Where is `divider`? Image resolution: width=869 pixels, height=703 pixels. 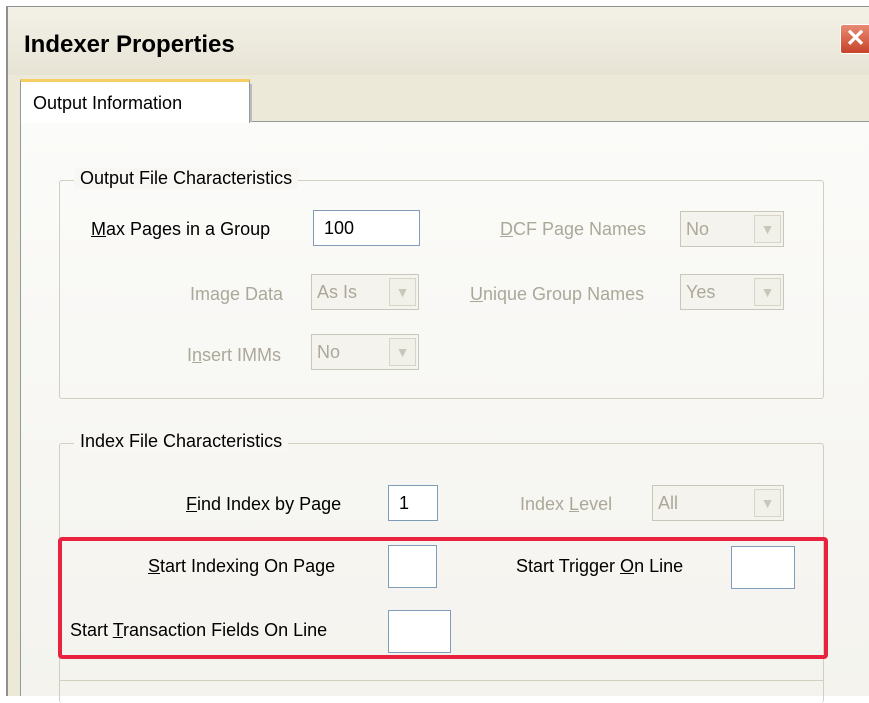
divider is located at coordinates (441, 680).